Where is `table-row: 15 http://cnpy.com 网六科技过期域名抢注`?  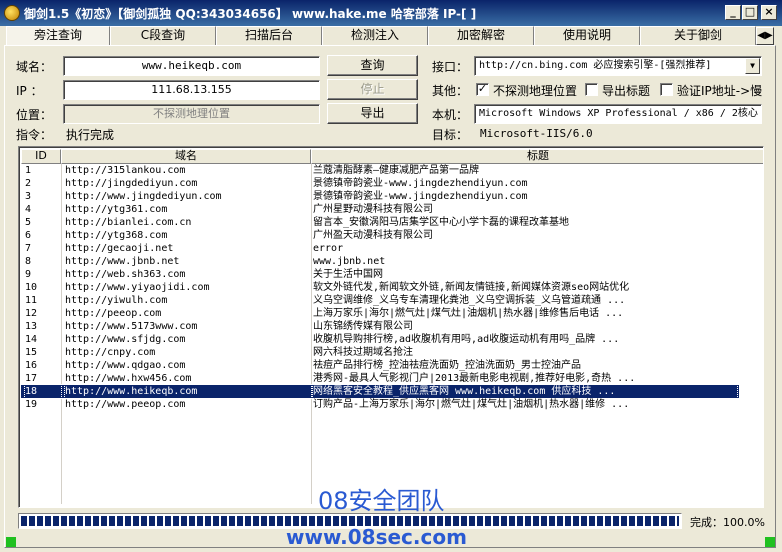 table-row: 15 http://cnpy.com 网六科技过期域名抢注 is located at coordinates (380, 352).